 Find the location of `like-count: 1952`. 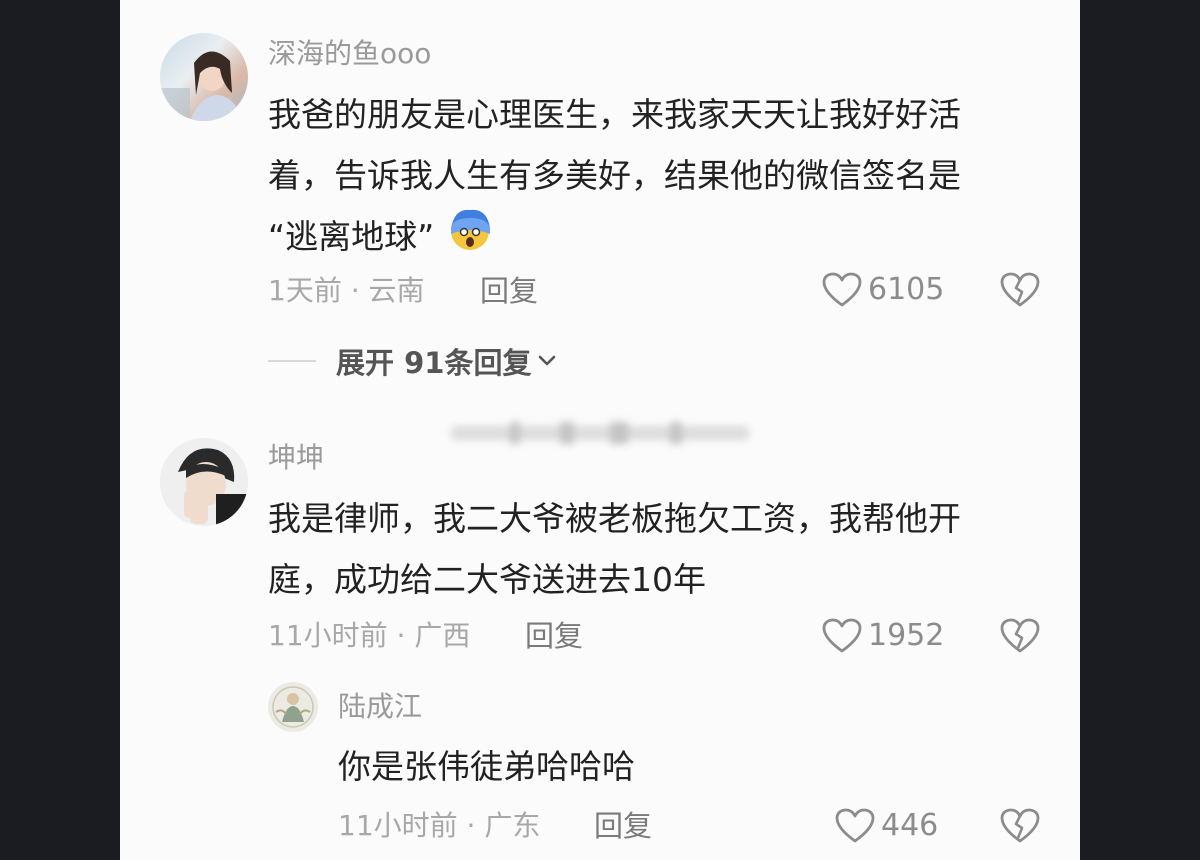

like-count: 1952 is located at coordinates (906, 635).